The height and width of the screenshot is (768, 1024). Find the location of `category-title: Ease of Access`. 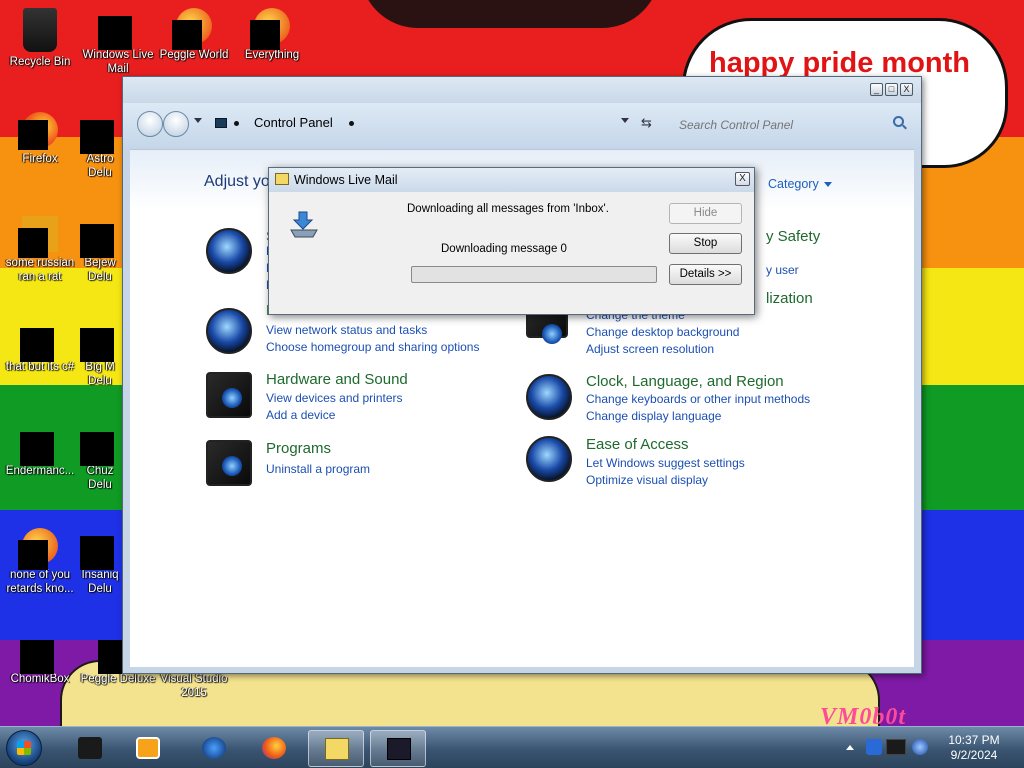

category-title: Ease of Access is located at coordinates (637, 444).